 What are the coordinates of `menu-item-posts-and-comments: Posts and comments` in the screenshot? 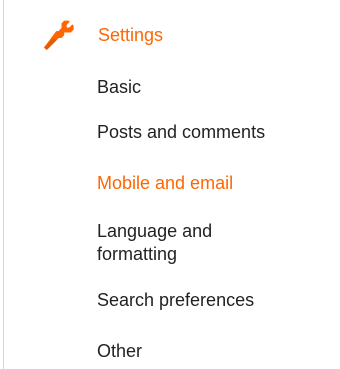 It's located at (181, 132).